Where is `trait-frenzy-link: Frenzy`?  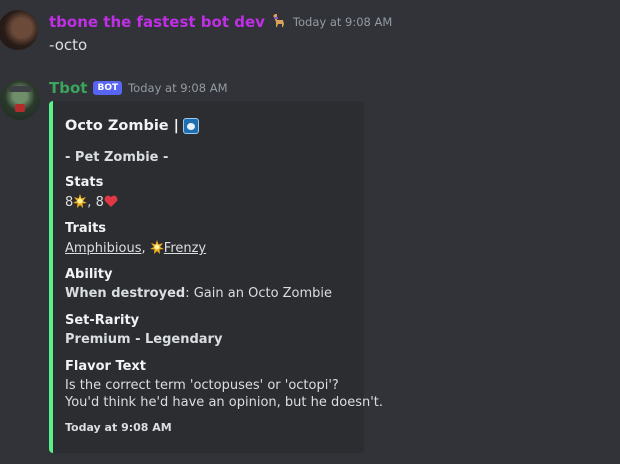 trait-frenzy-link: Frenzy is located at coordinates (185, 248).